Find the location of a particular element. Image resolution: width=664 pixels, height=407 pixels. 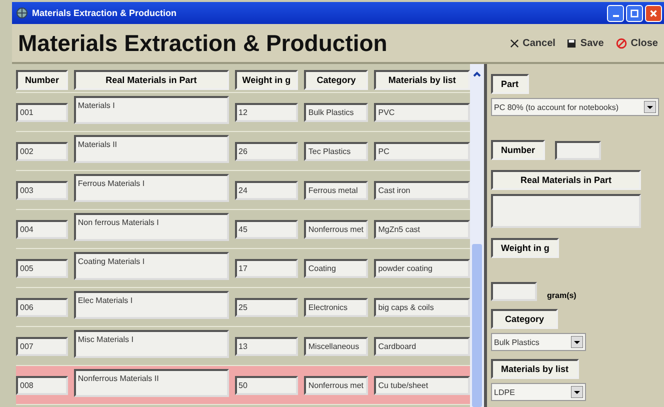

number-field: 006 is located at coordinates (42, 307).